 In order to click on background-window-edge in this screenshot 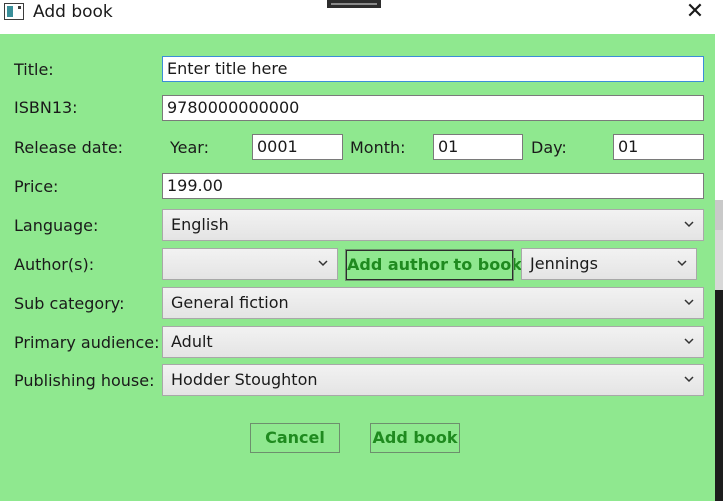, I will do `click(719, 267)`.